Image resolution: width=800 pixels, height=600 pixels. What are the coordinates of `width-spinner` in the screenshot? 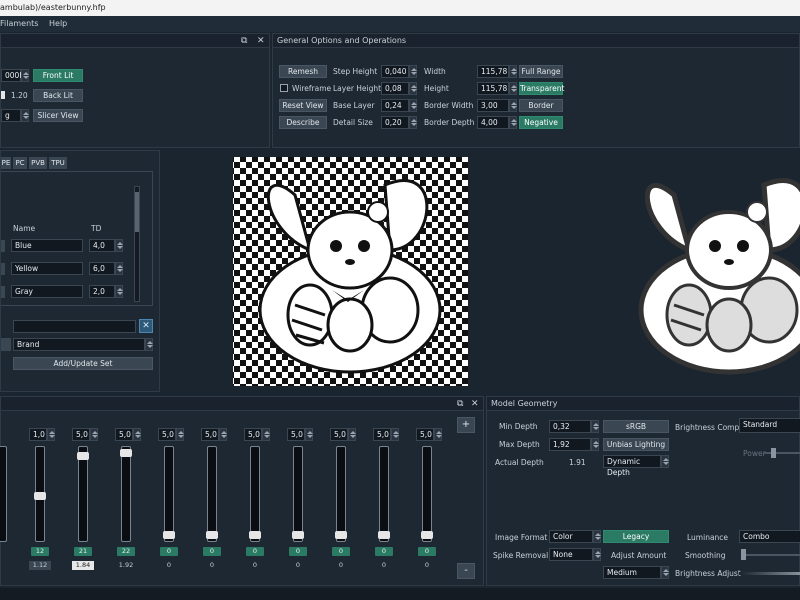 It's located at (513, 71).